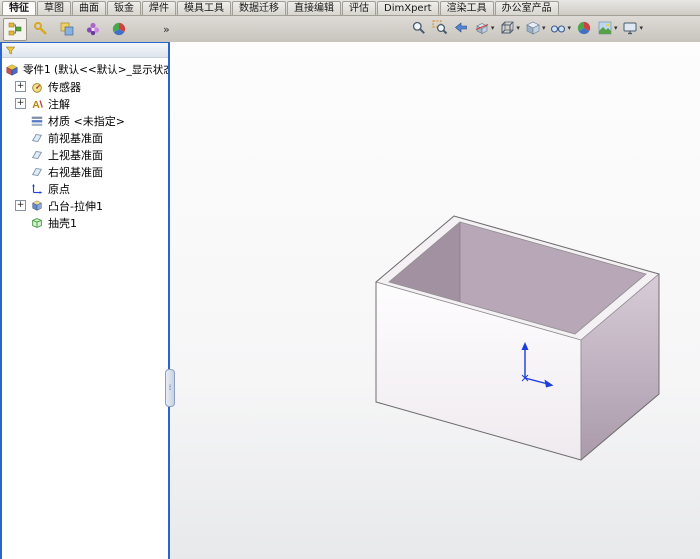  What do you see at coordinates (359, 8) in the screenshot?
I see `ribbon-tab-9: 评估` at bounding box center [359, 8].